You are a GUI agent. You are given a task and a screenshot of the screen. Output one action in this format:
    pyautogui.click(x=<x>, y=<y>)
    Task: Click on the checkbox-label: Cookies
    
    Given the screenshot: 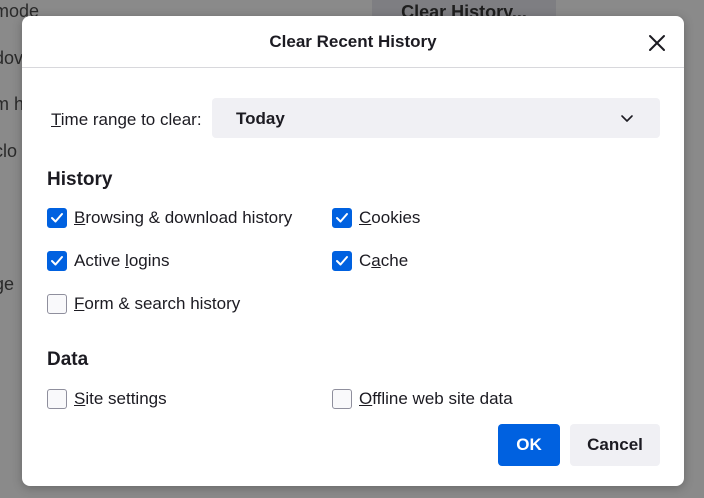 What is the action you would take?
    pyautogui.click(x=390, y=217)
    